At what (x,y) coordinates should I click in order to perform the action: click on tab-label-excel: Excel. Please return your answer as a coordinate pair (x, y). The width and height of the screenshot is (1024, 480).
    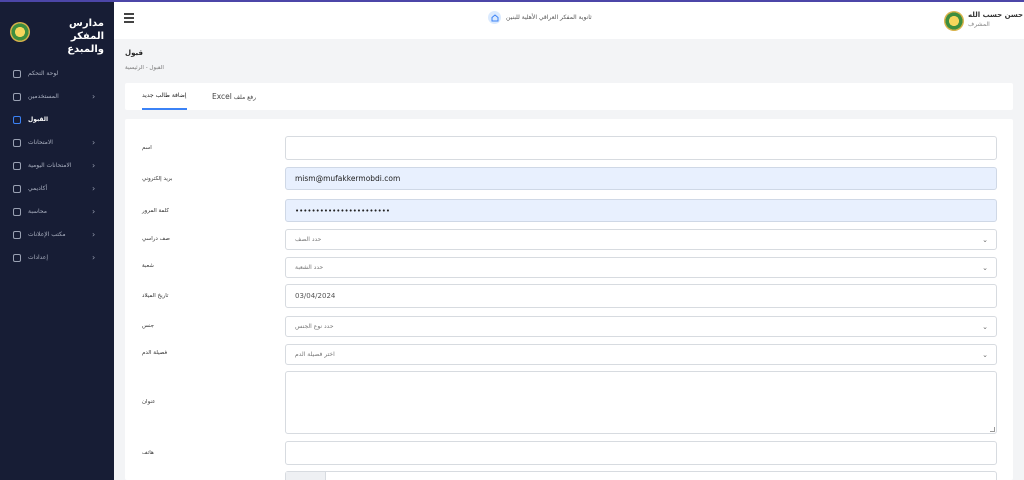
    Looking at the image, I should click on (222, 96).